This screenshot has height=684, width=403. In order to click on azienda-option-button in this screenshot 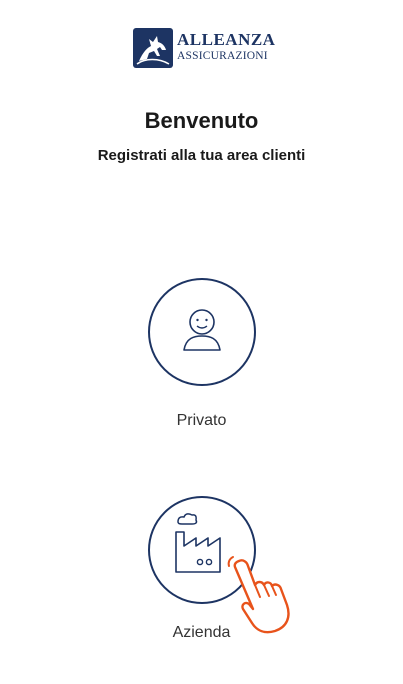, I will do `click(202, 550)`.